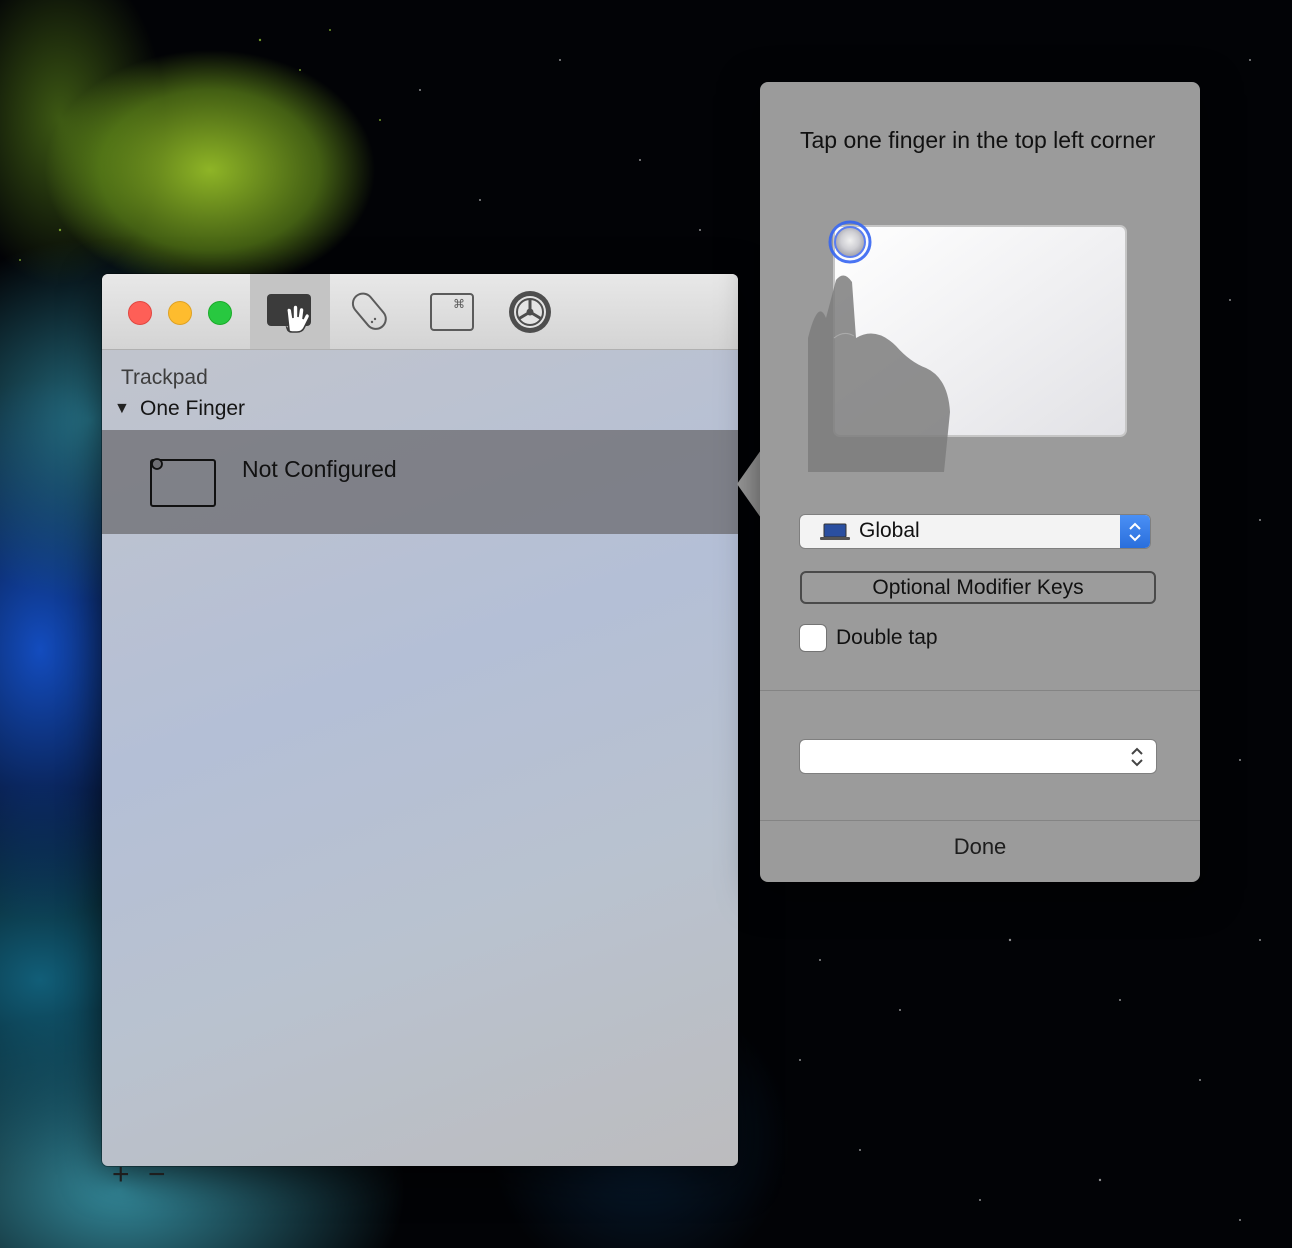 The height and width of the screenshot is (1248, 1292). Describe the element at coordinates (123, 409) in the screenshot. I see `disclosure-triangle-icon: ▼` at that location.